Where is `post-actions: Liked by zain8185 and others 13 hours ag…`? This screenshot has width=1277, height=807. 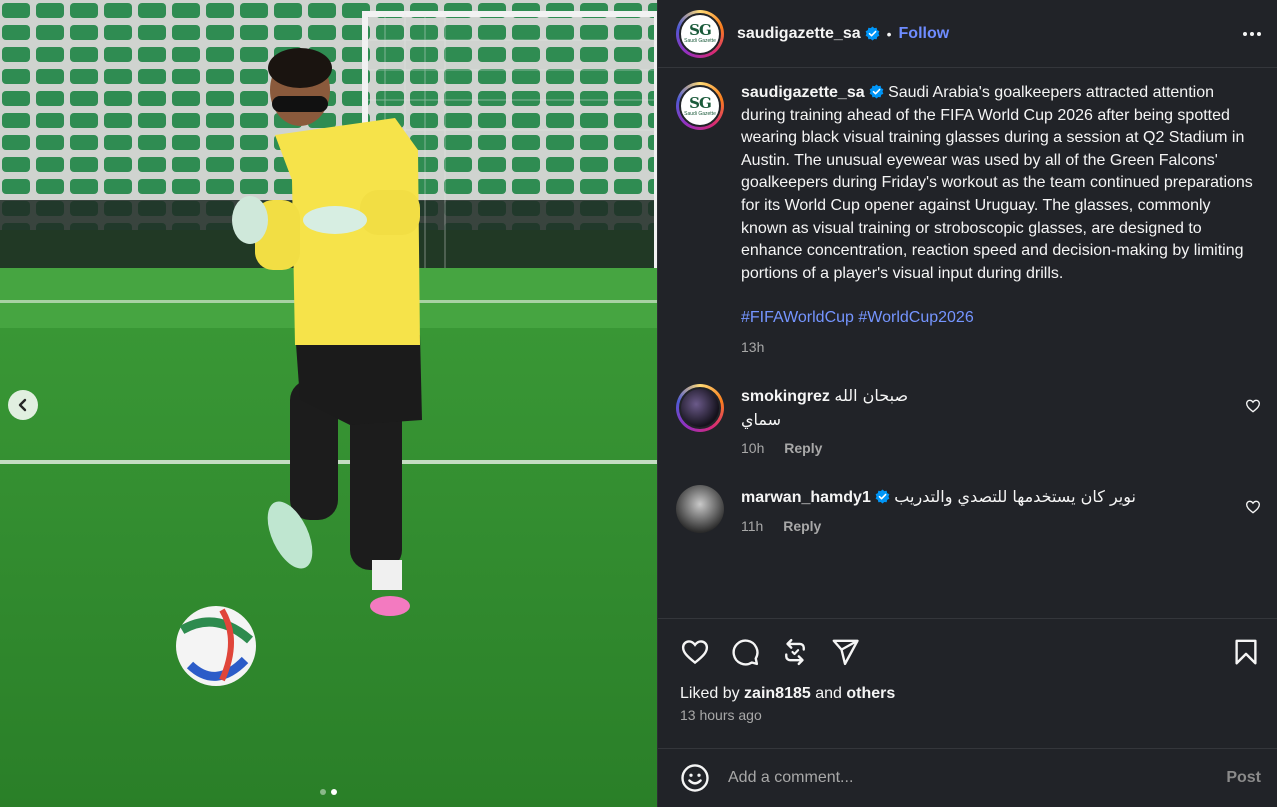 post-actions: Liked by zain8185 and others 13 hours ag… is located at coordinates (967, 683).